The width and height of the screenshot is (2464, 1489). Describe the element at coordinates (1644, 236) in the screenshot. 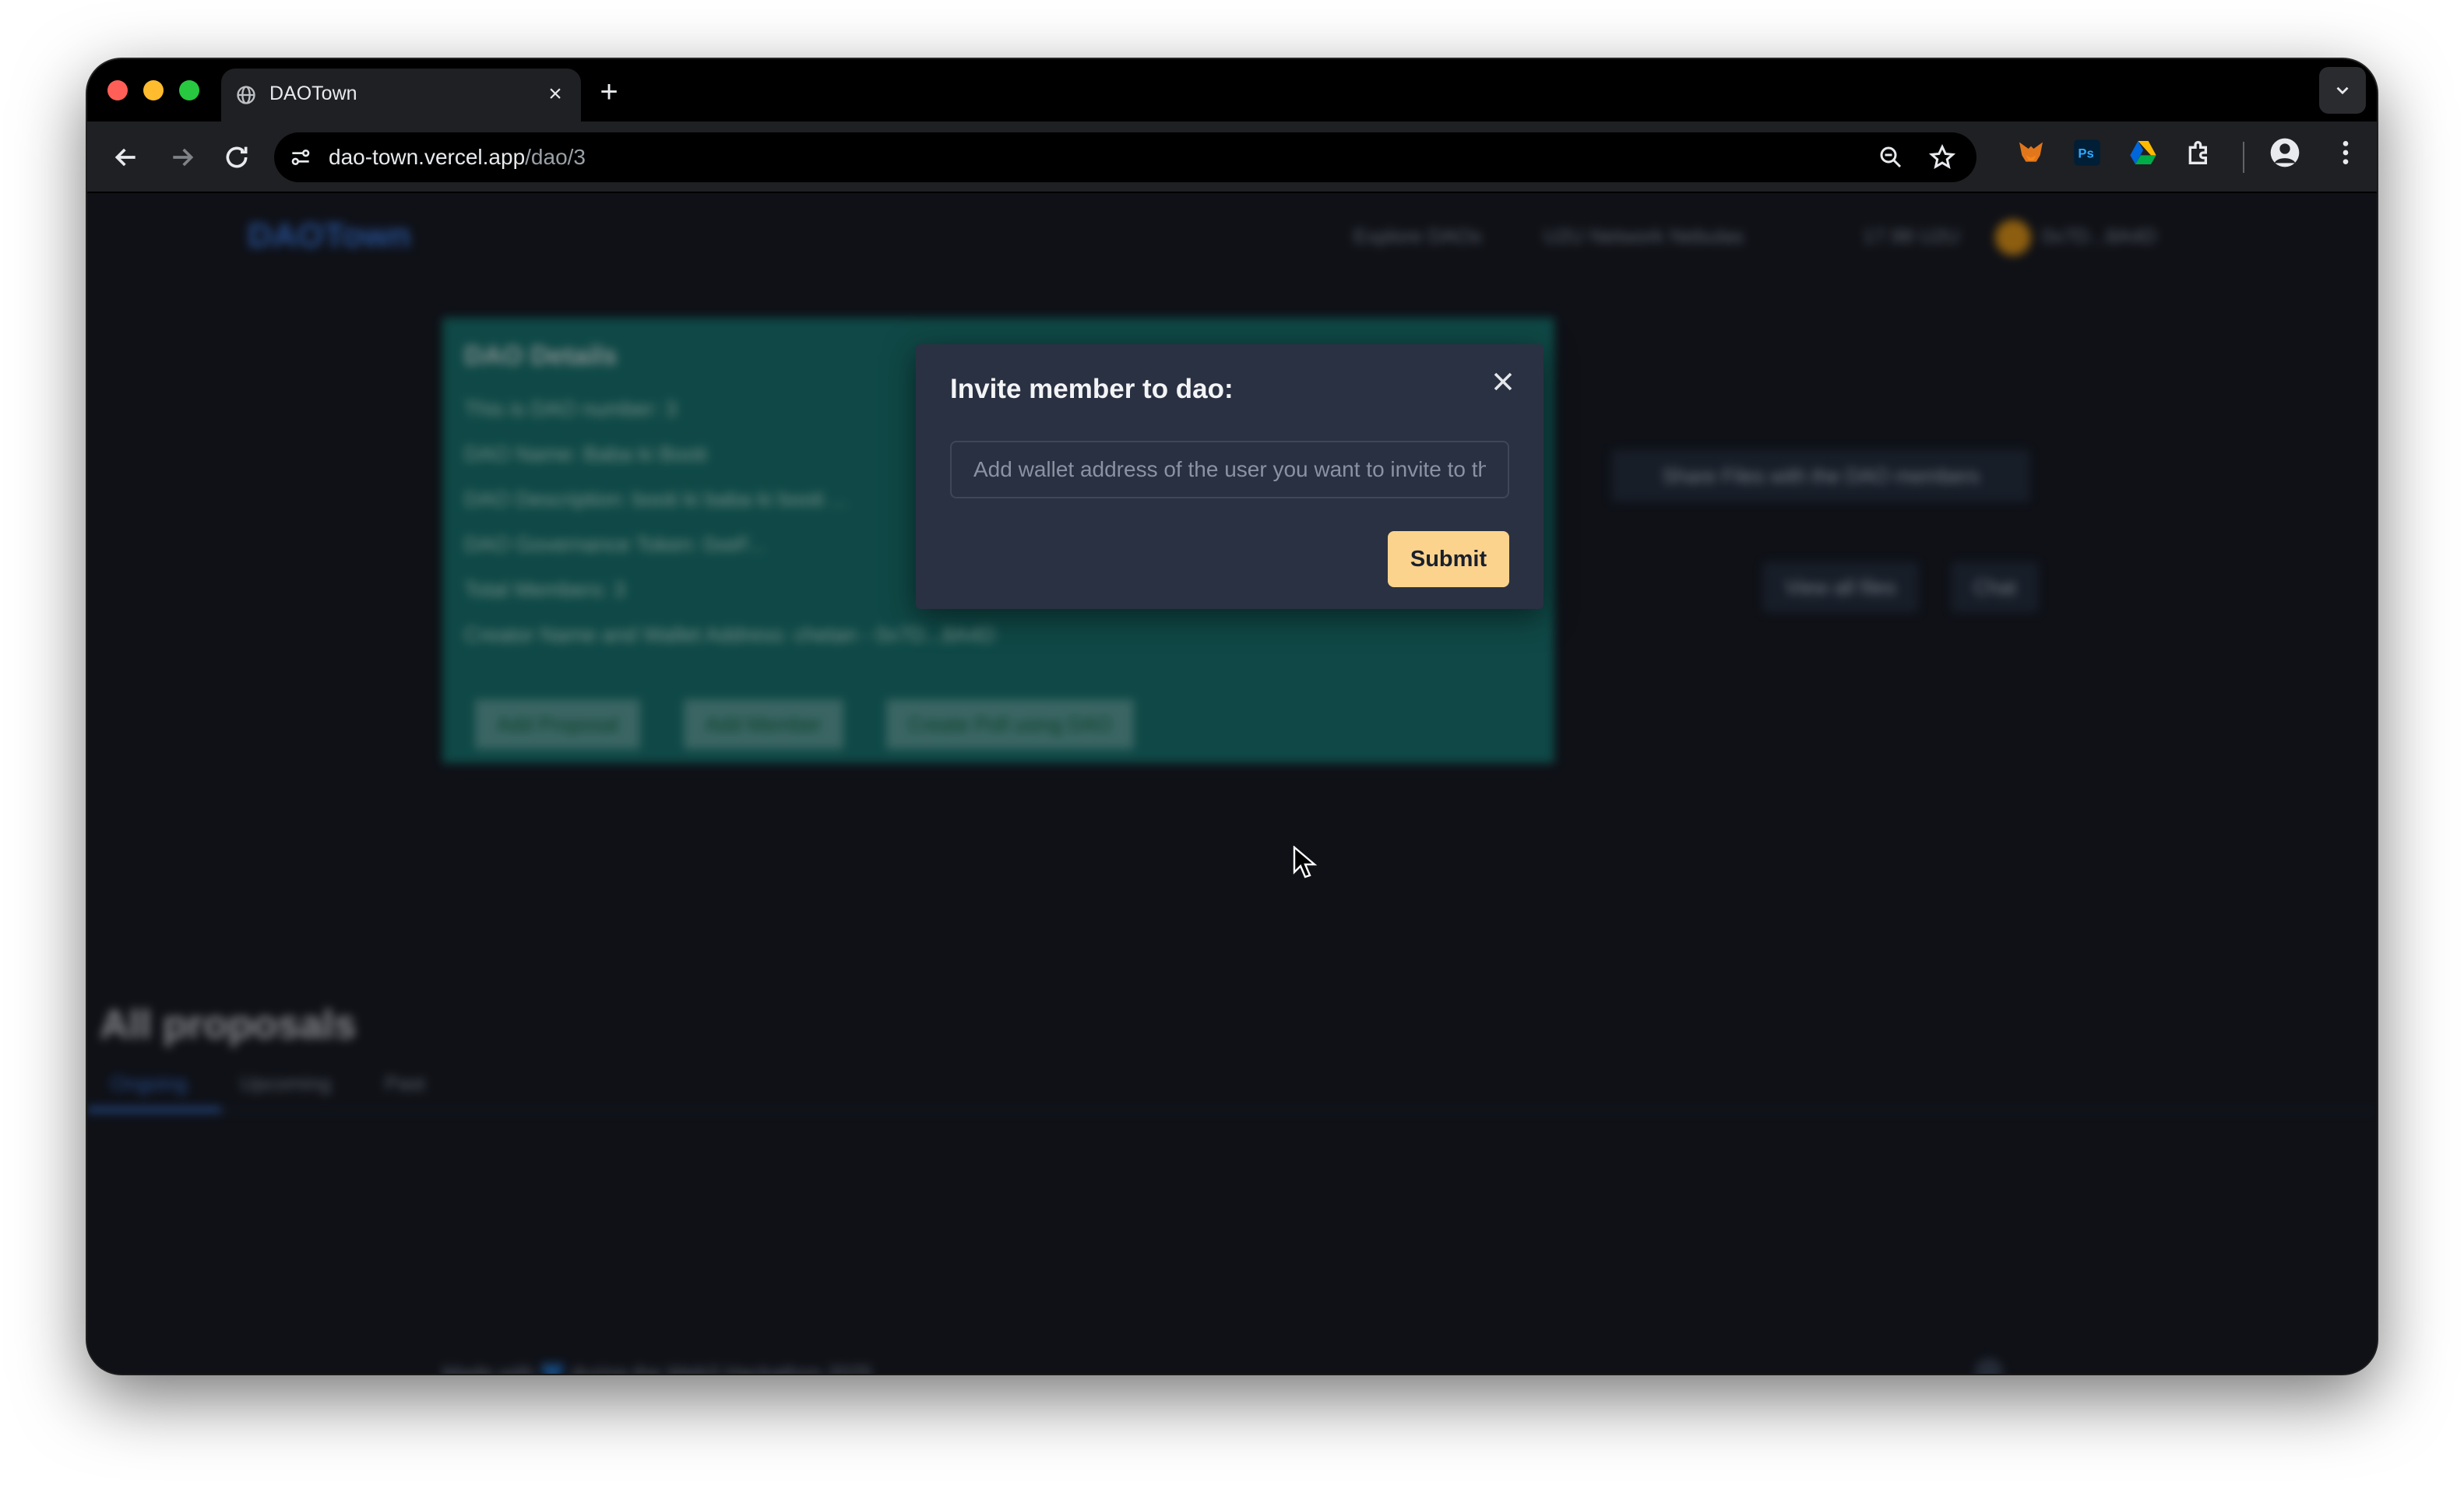

I see `network-selector: U2U Network Nebulas` at that location.